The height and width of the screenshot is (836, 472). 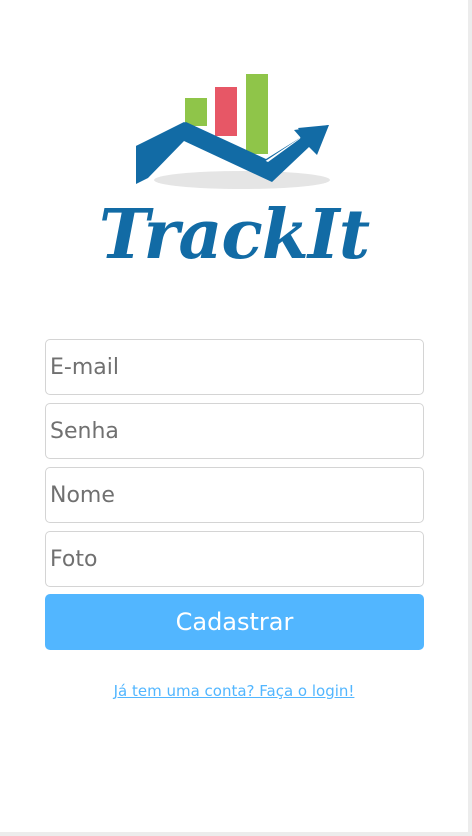 What do you see at coordinates (234, 431) in the screenshot?
I see `password-field` at bounding box center [234, 431].